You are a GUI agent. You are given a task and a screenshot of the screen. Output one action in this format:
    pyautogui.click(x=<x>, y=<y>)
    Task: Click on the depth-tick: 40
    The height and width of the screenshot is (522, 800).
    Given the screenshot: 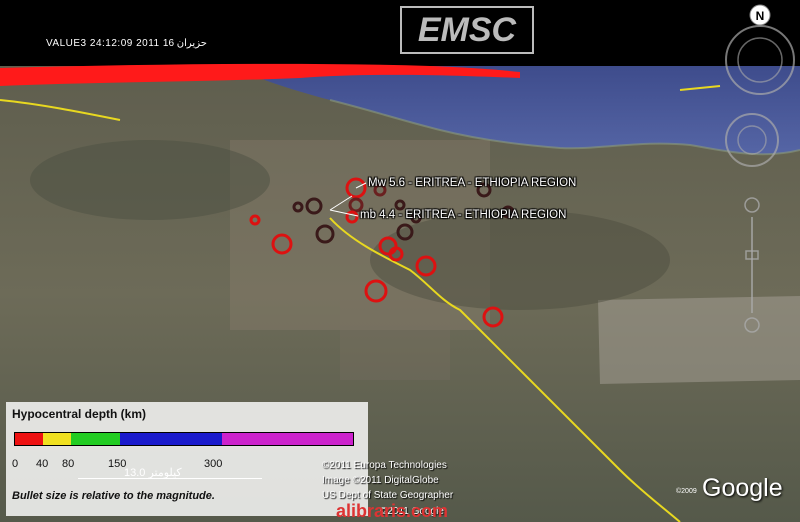 What is the action you would take?
    pyautogui.click(x=42, y=464)
    